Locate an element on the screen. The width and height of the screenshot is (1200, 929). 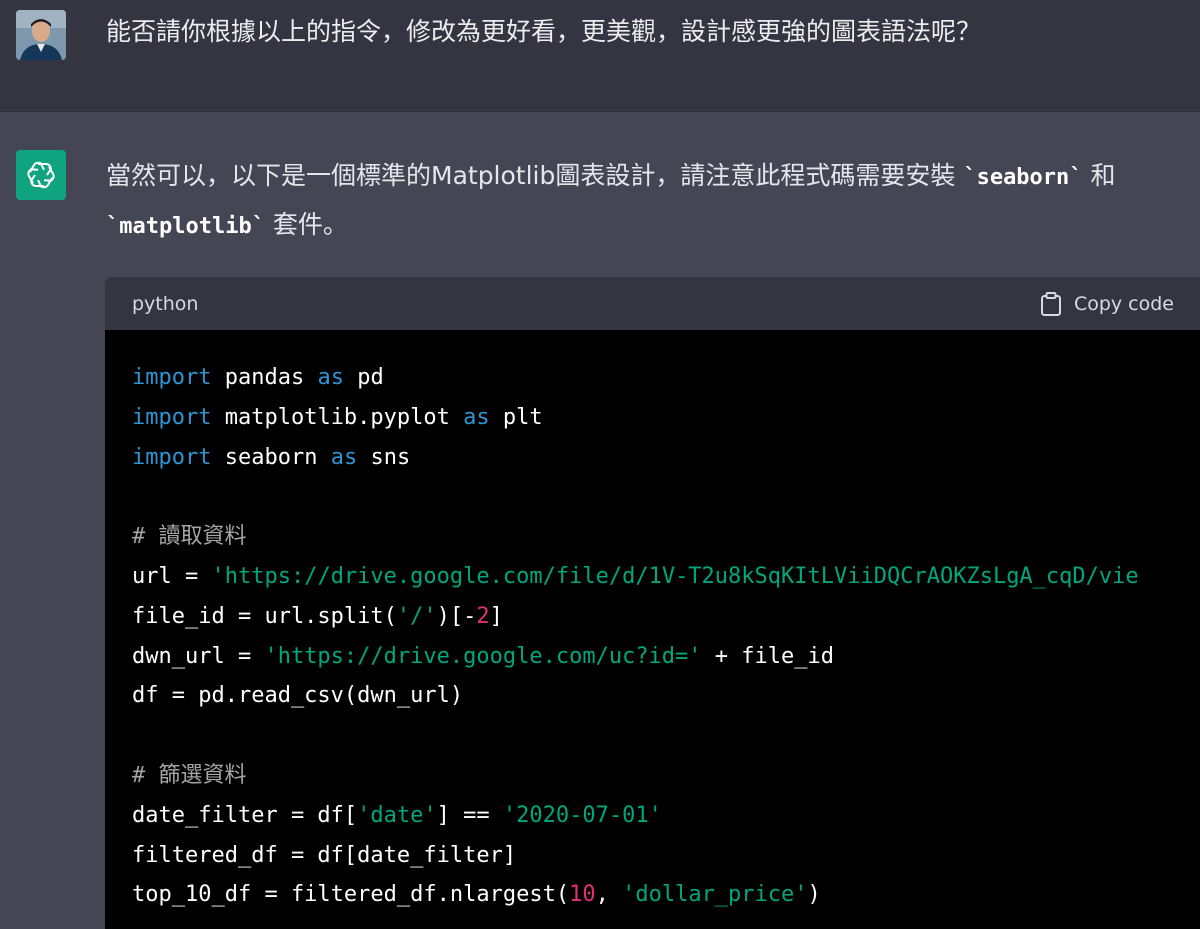
code-line: import pandas as pd is located at coordinates (258, 377).